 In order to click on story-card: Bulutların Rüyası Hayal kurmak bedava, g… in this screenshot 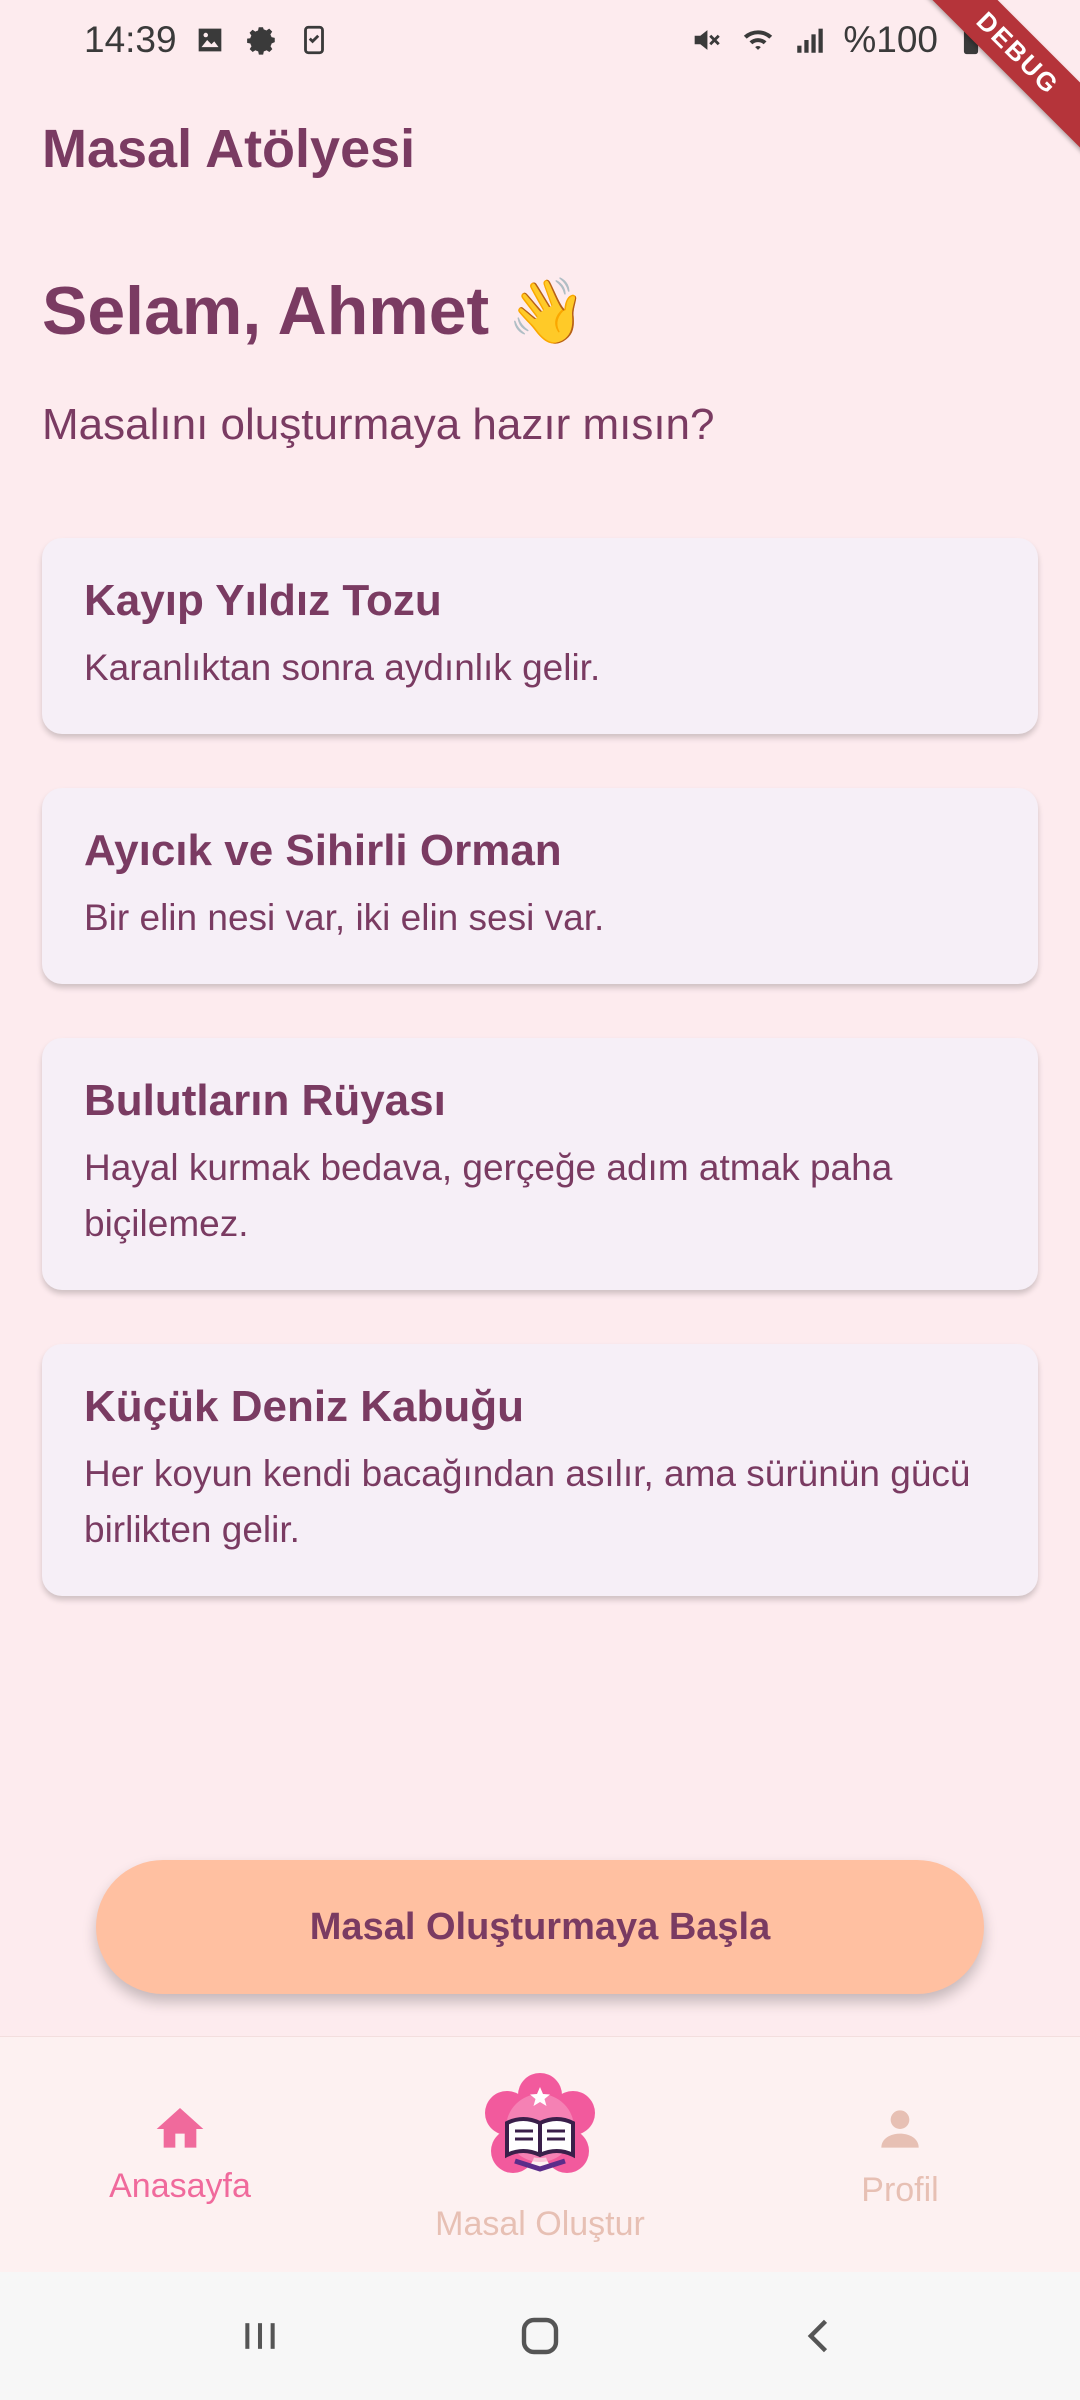, I will do `click(540, 1164)`.